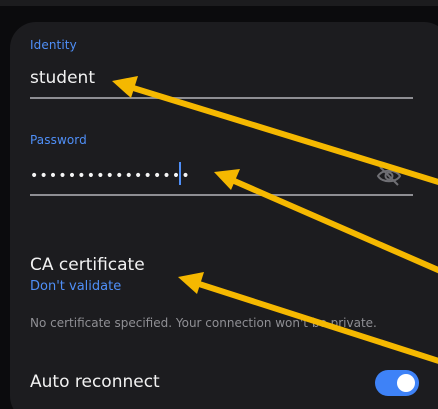 The width and height of the screenshot is (438, 409). I want to click on auto-reconnect-toggle, so click(397, 383).